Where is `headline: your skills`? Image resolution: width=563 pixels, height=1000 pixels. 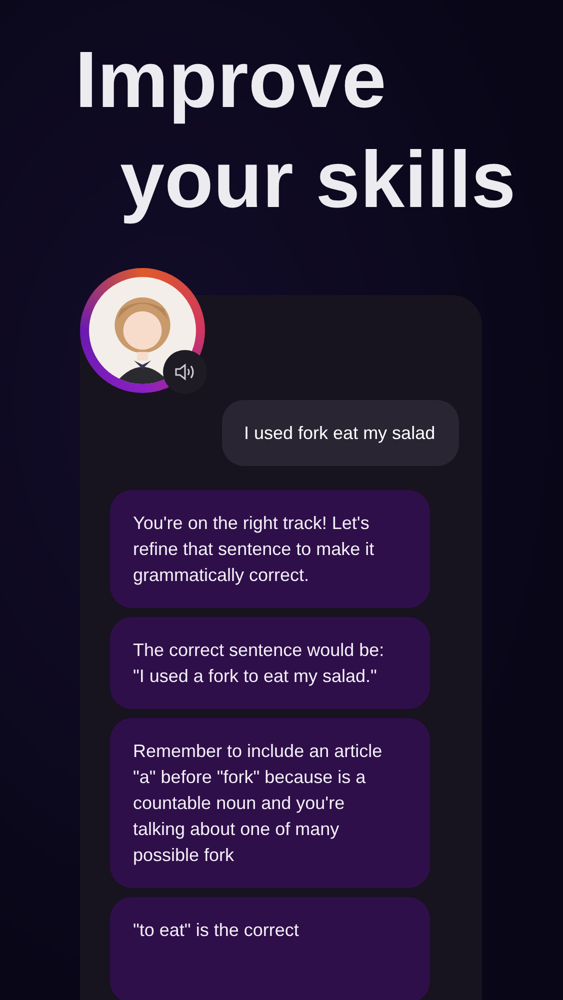 headline: your skills is located at coordinates (318, 183).